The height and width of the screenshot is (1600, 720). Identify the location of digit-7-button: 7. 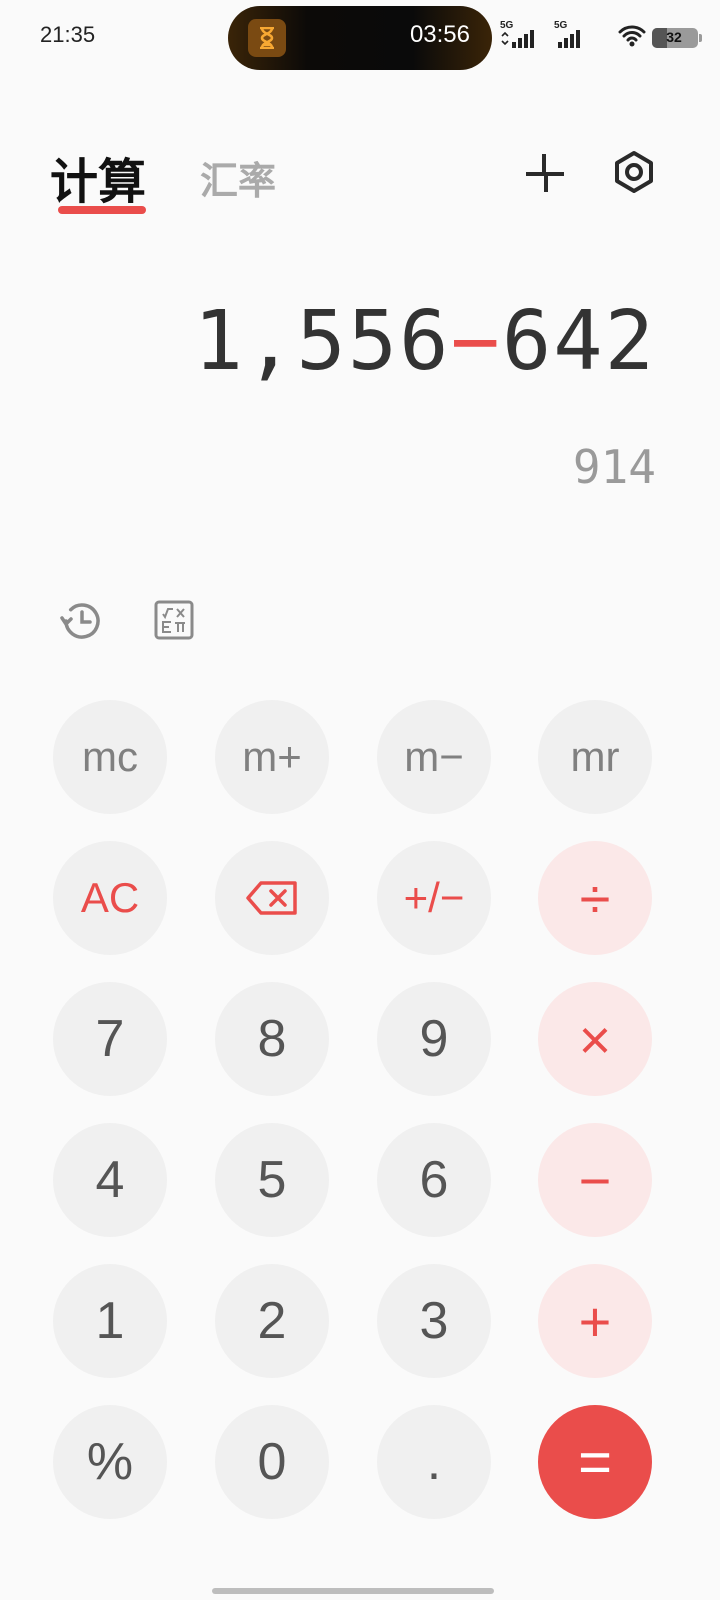
(110, 1039).